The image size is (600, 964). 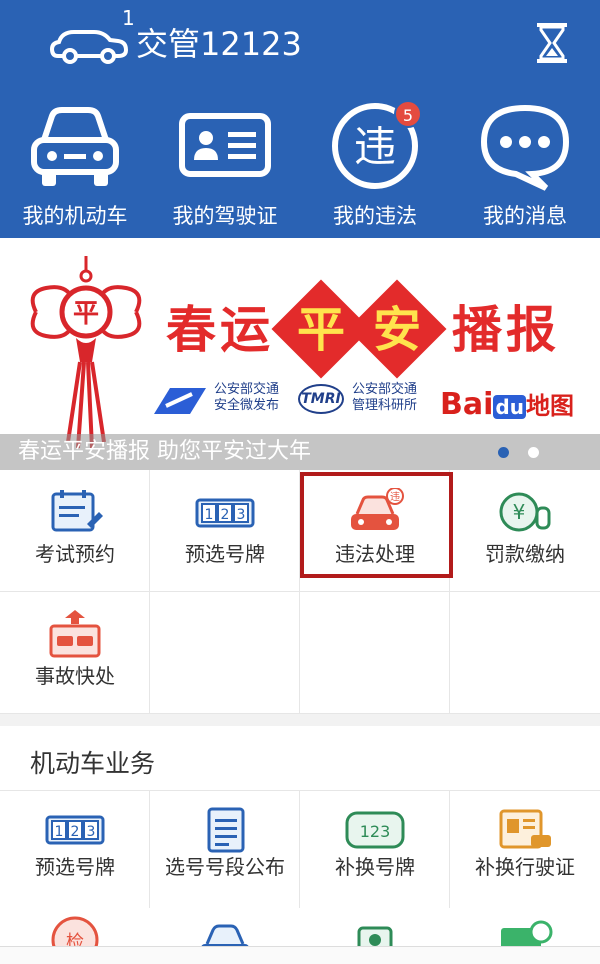 I want to click on hourglass-icon, so click(x=552, y=43).